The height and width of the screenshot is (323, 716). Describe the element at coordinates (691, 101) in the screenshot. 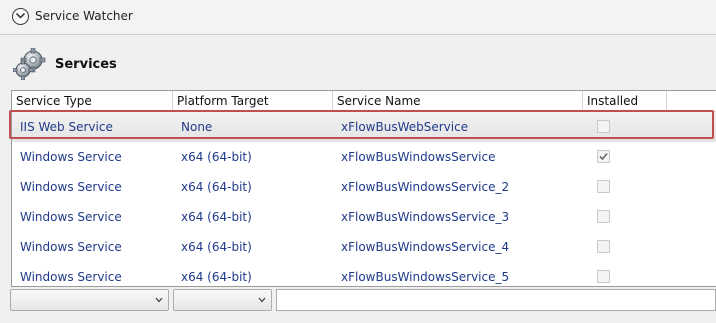

I see `column-header-filler` at that location.